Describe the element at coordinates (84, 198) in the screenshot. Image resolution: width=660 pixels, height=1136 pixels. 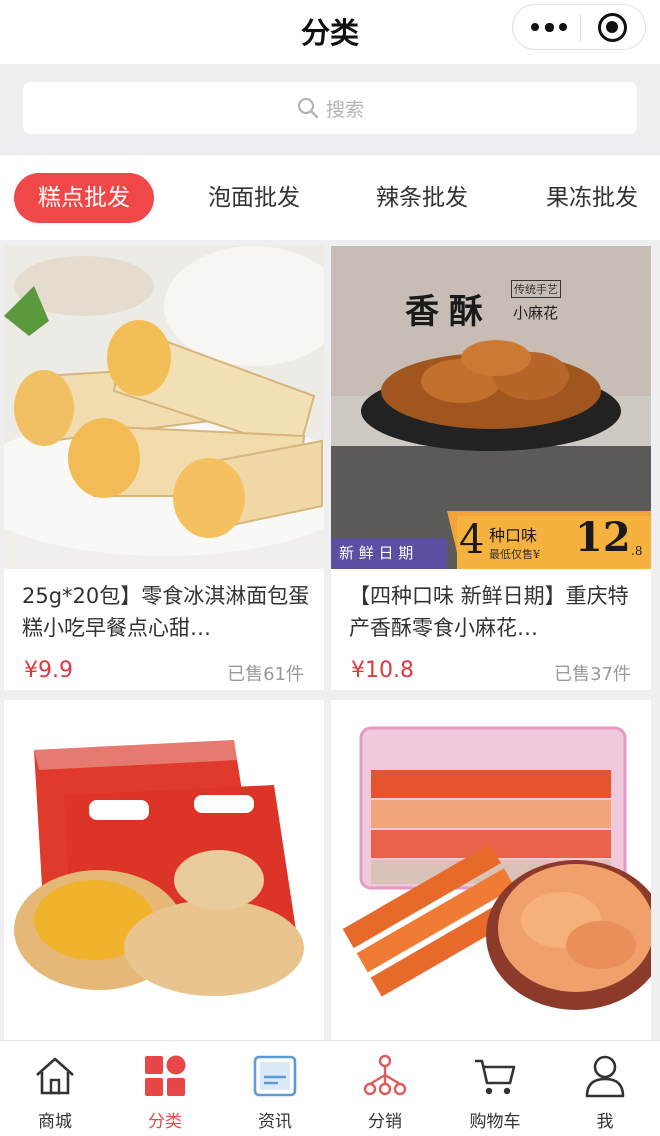
I see `tab-cake-wholesale: 糕点批发` at that location.